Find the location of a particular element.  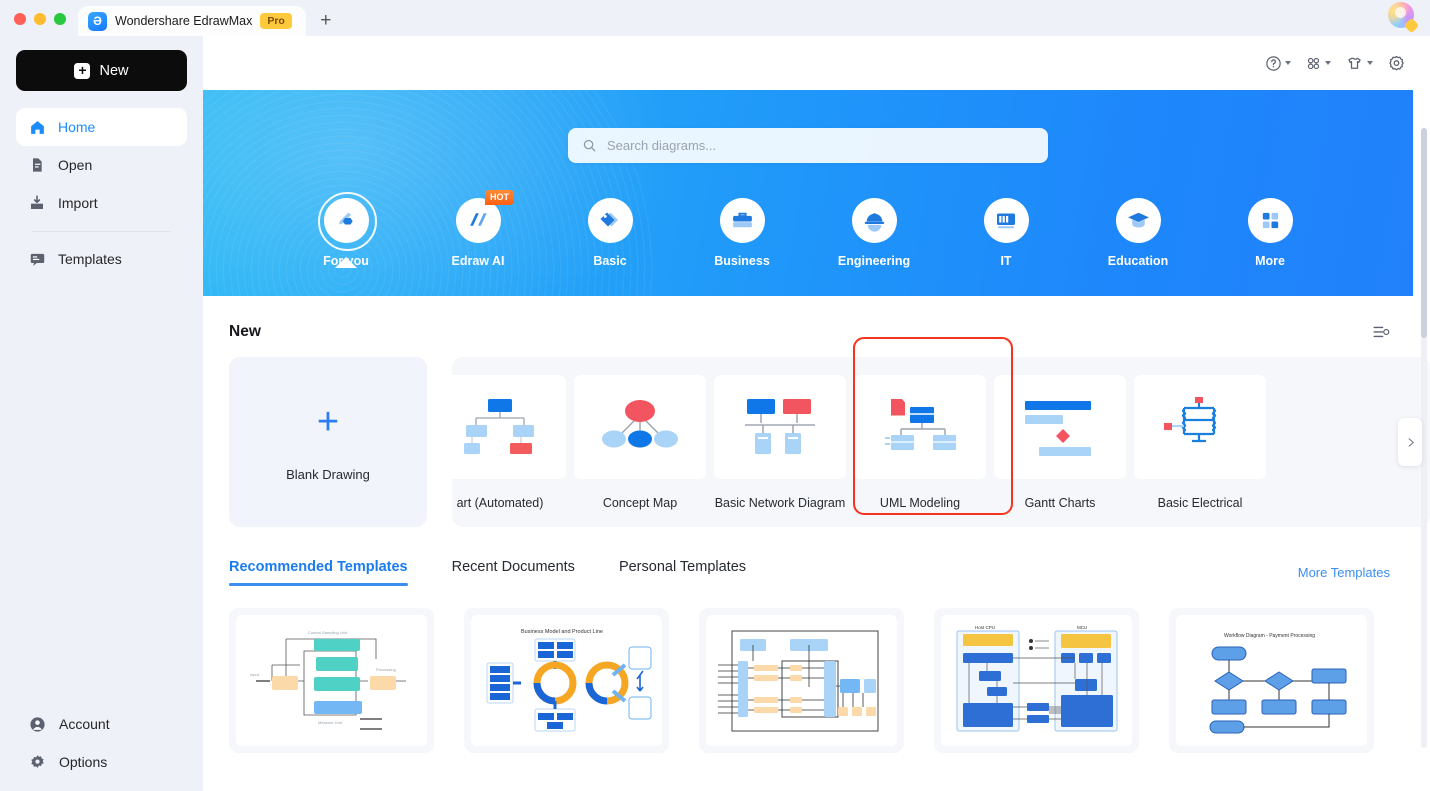

category-selected-pointer is located at coordinates (346, 262).